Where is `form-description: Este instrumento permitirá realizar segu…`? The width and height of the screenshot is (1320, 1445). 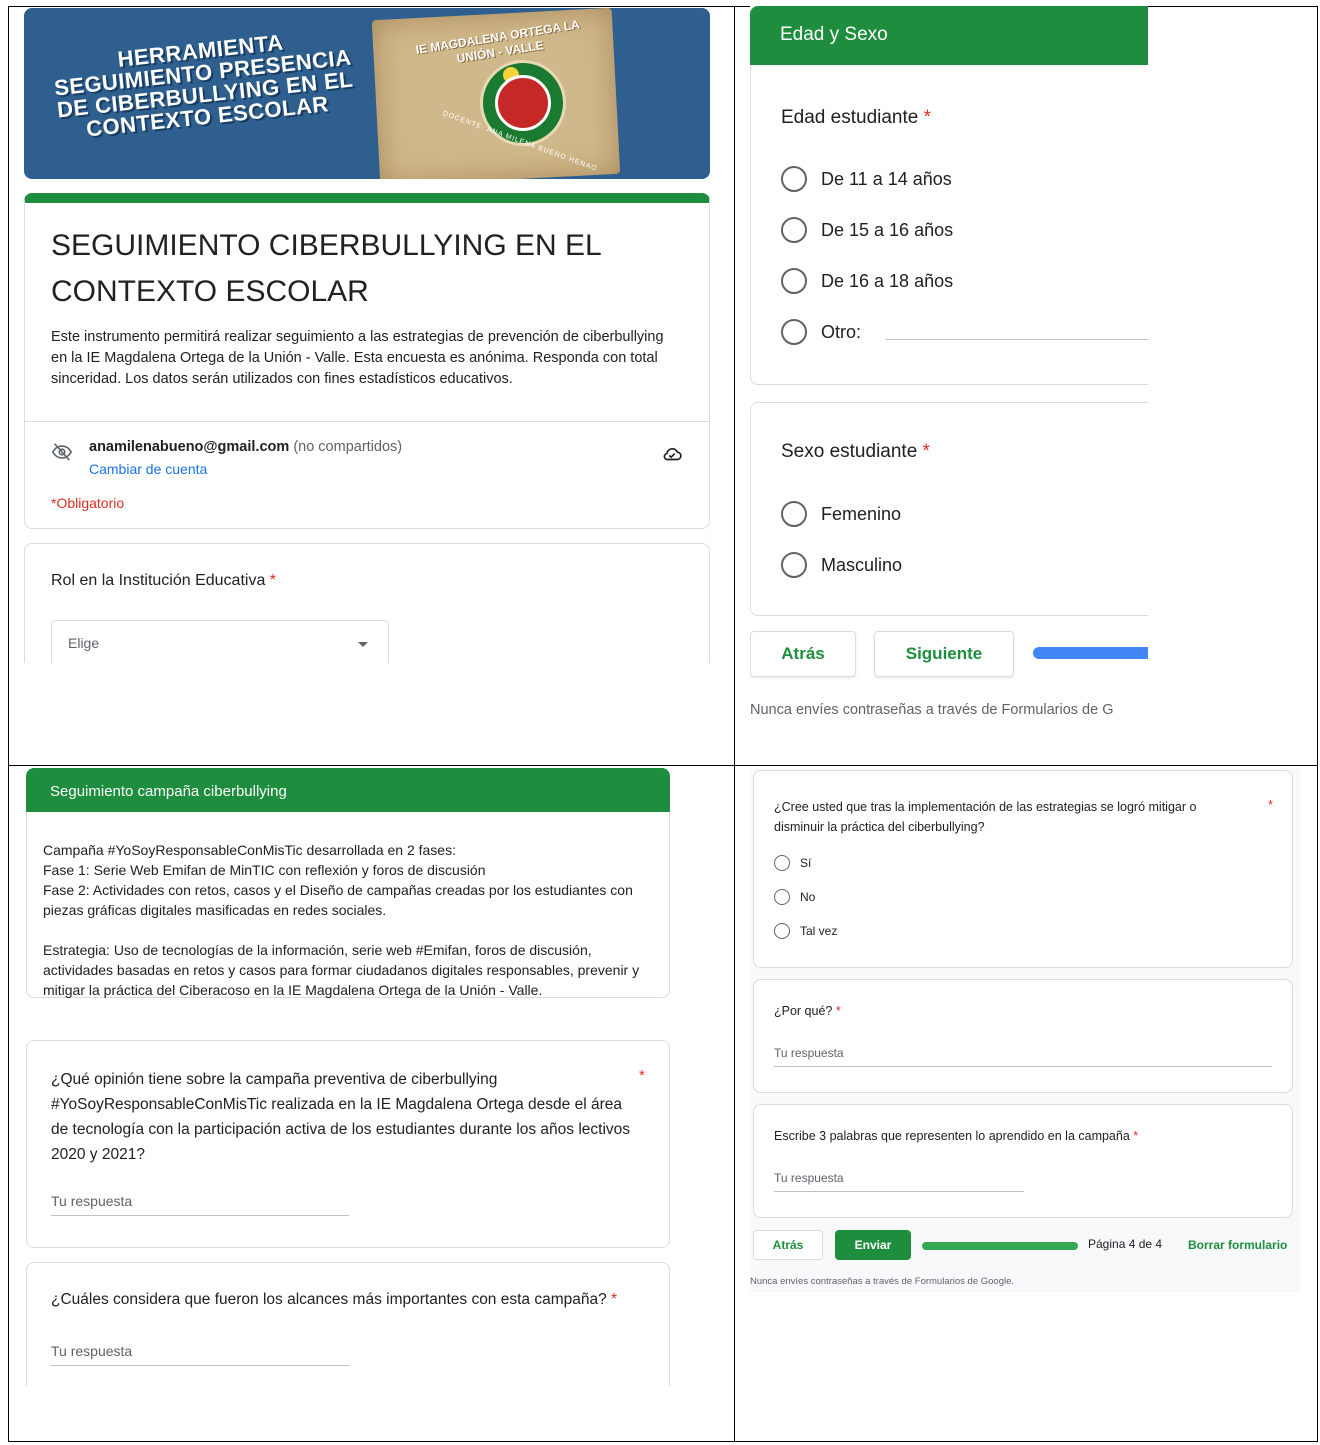 form-description: Este instrumento permitirá realizar segu… is located at coordinates (357, 358).